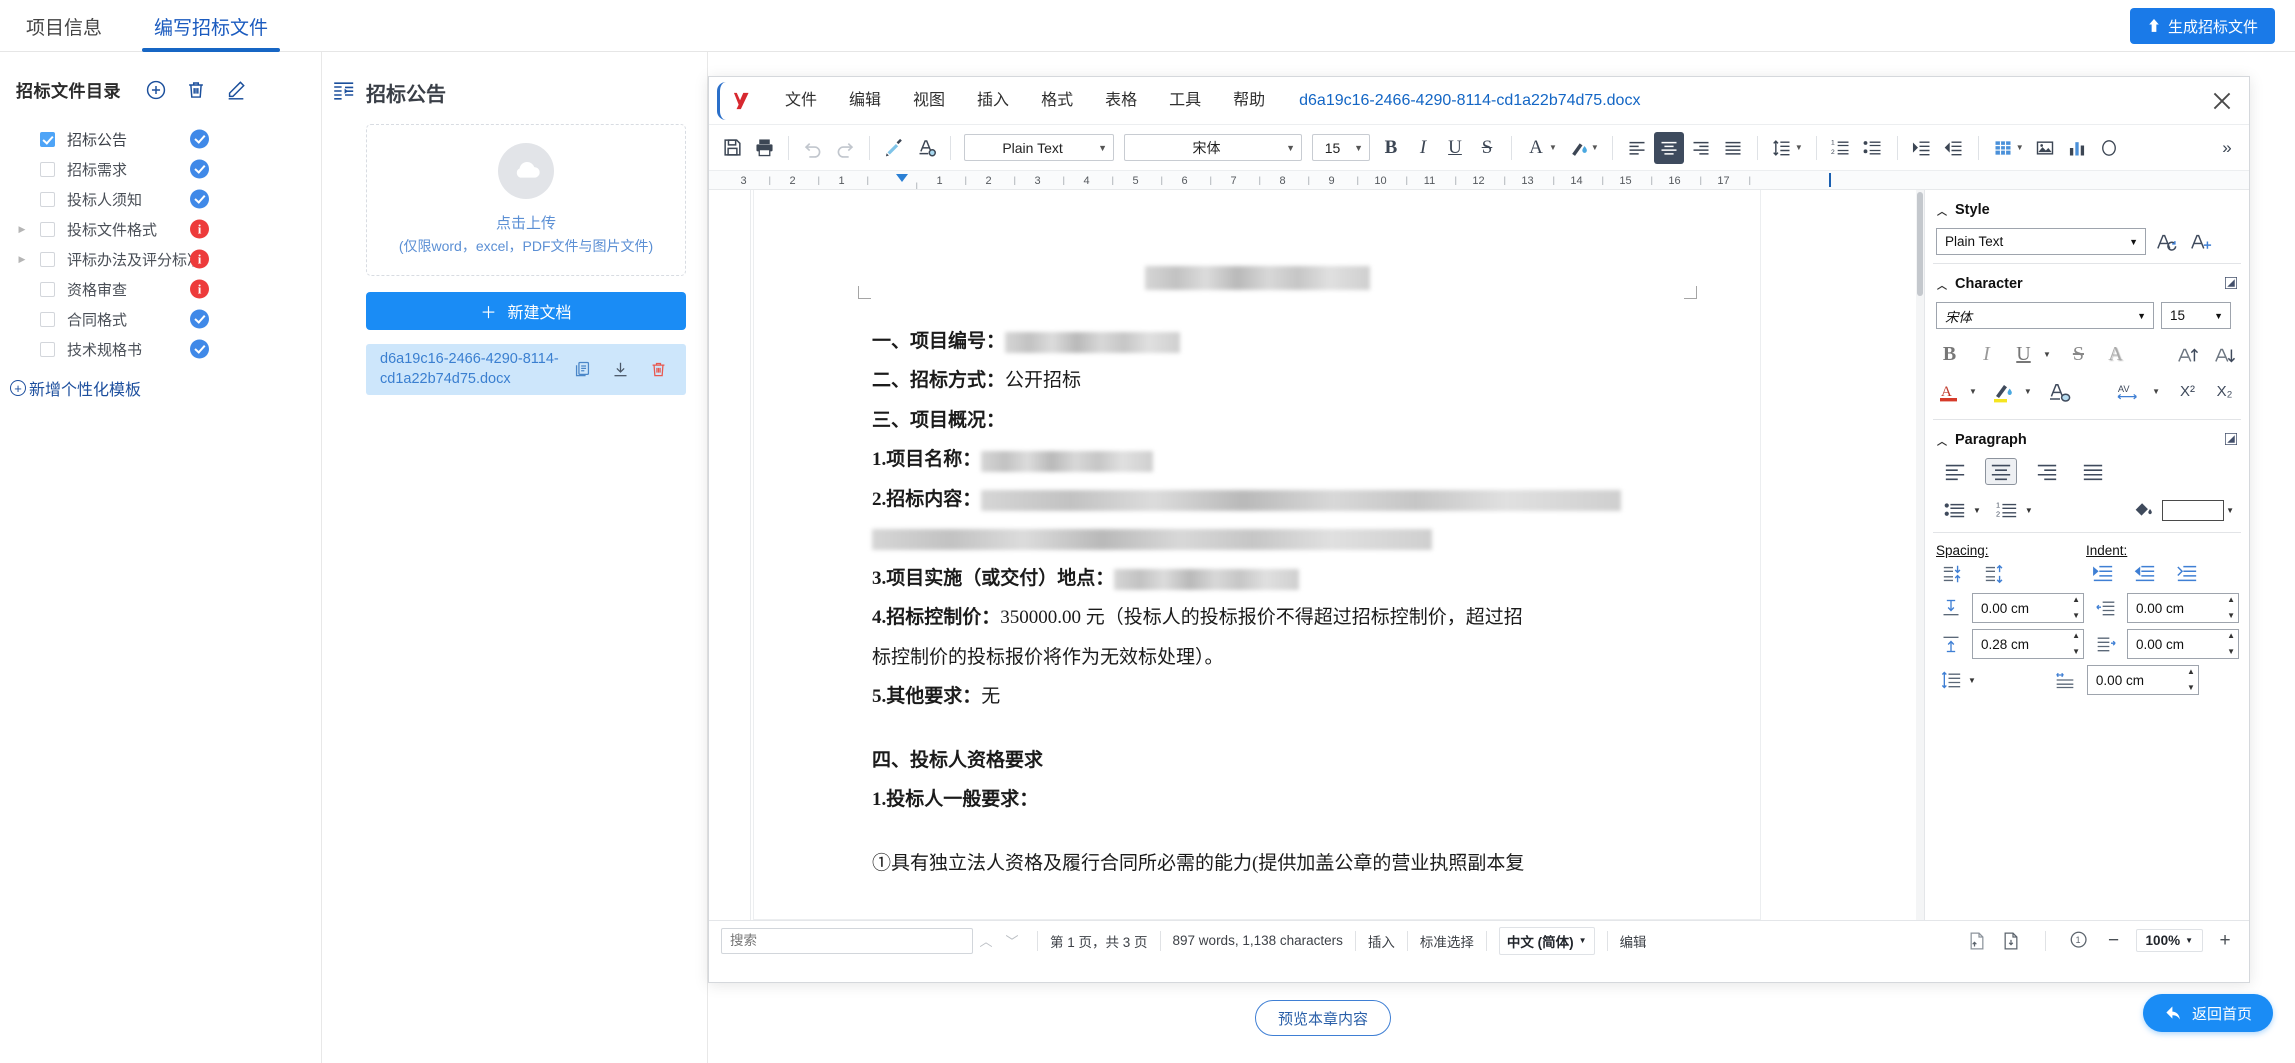  I want to click on menu-tools: 工具, so click(1185, 101).